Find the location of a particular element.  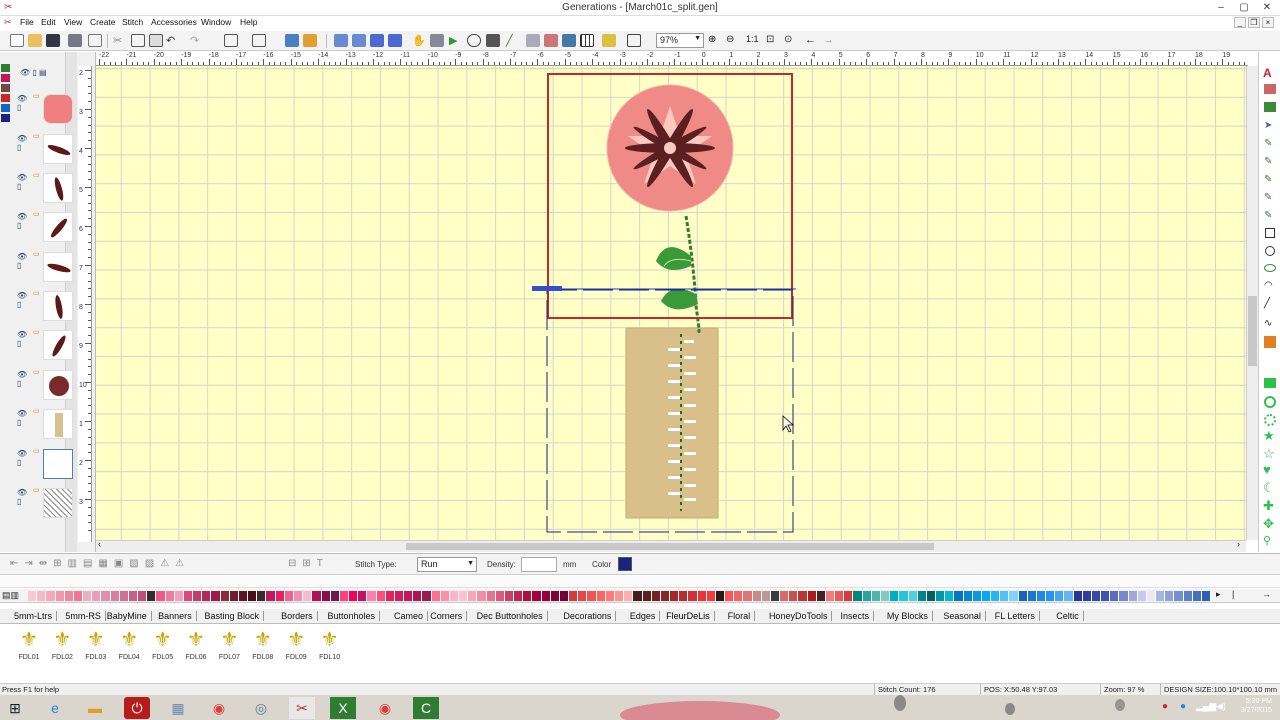

text-tool-icon: A is located at coordinates (1267, 73).